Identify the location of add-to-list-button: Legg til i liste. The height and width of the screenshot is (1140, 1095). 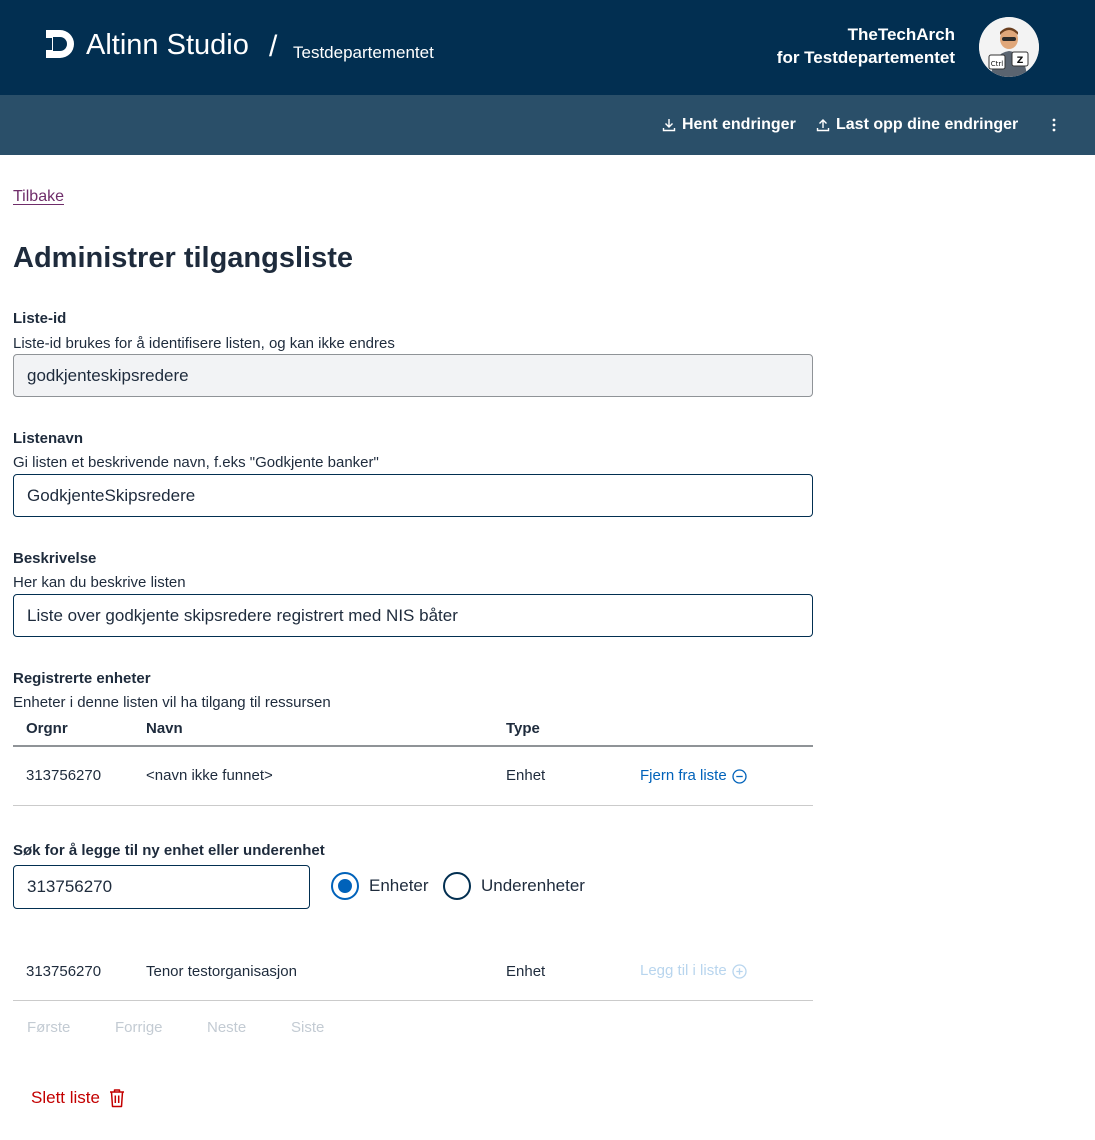
(693, 971).